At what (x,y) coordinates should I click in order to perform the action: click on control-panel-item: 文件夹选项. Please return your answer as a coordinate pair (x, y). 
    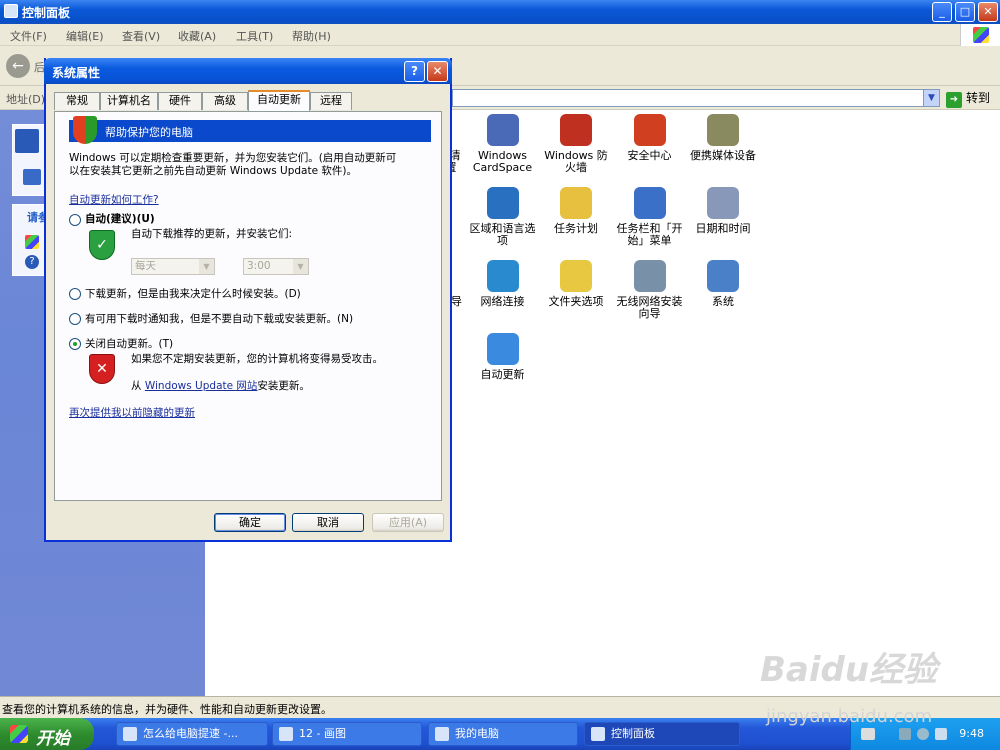
    Looking at the image, I should click on (576, 284).